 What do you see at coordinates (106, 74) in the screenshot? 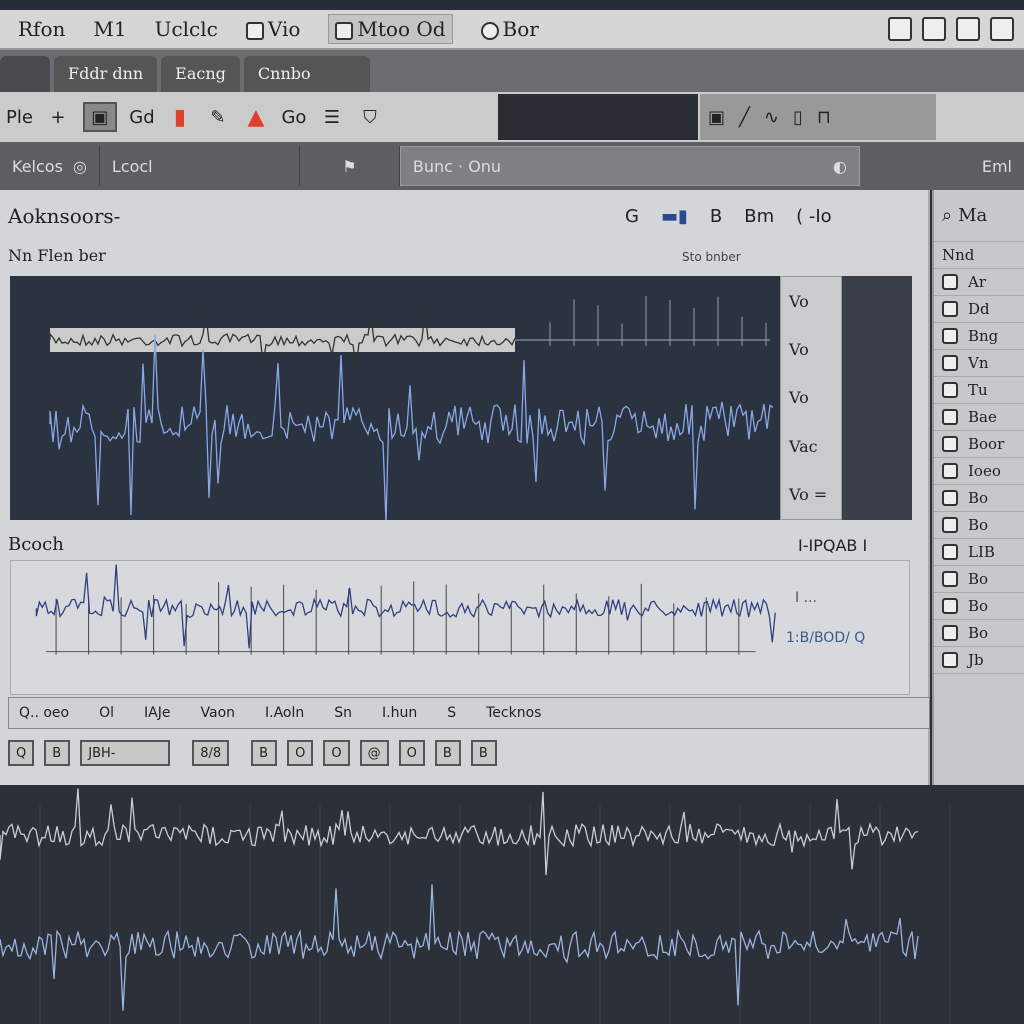
I see `tab-fader: Fddr dnn` at bounding box center [106, 74].